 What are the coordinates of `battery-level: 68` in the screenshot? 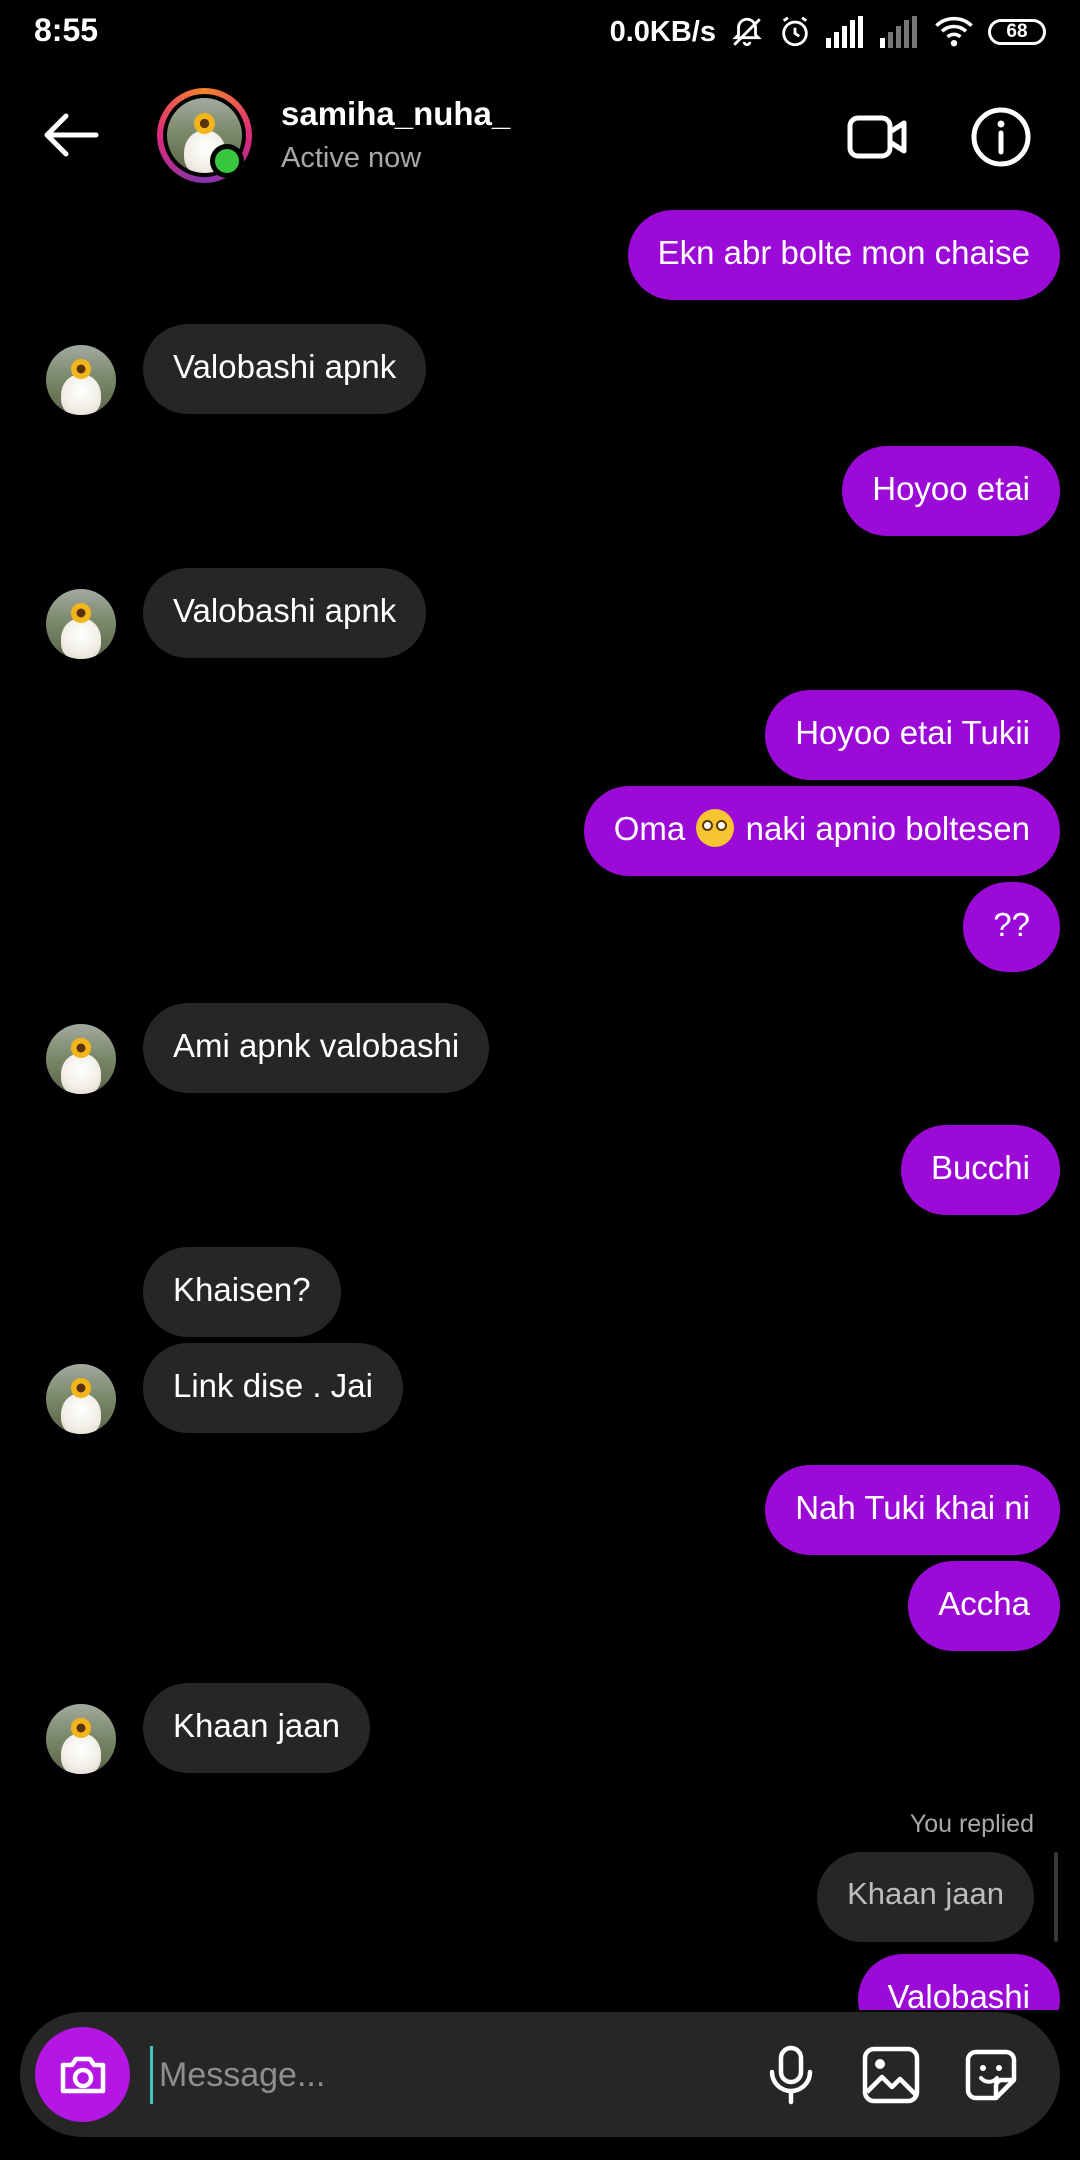 It's located at (1017, 31).